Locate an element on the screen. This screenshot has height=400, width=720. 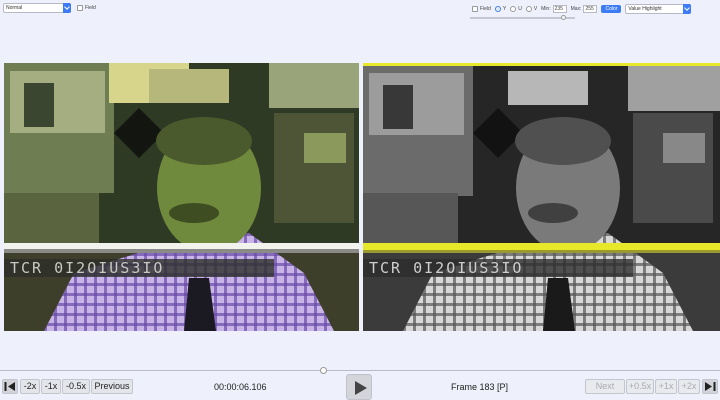
highlight-mode-value: Value Highlight is located at coordinates (645, 9).